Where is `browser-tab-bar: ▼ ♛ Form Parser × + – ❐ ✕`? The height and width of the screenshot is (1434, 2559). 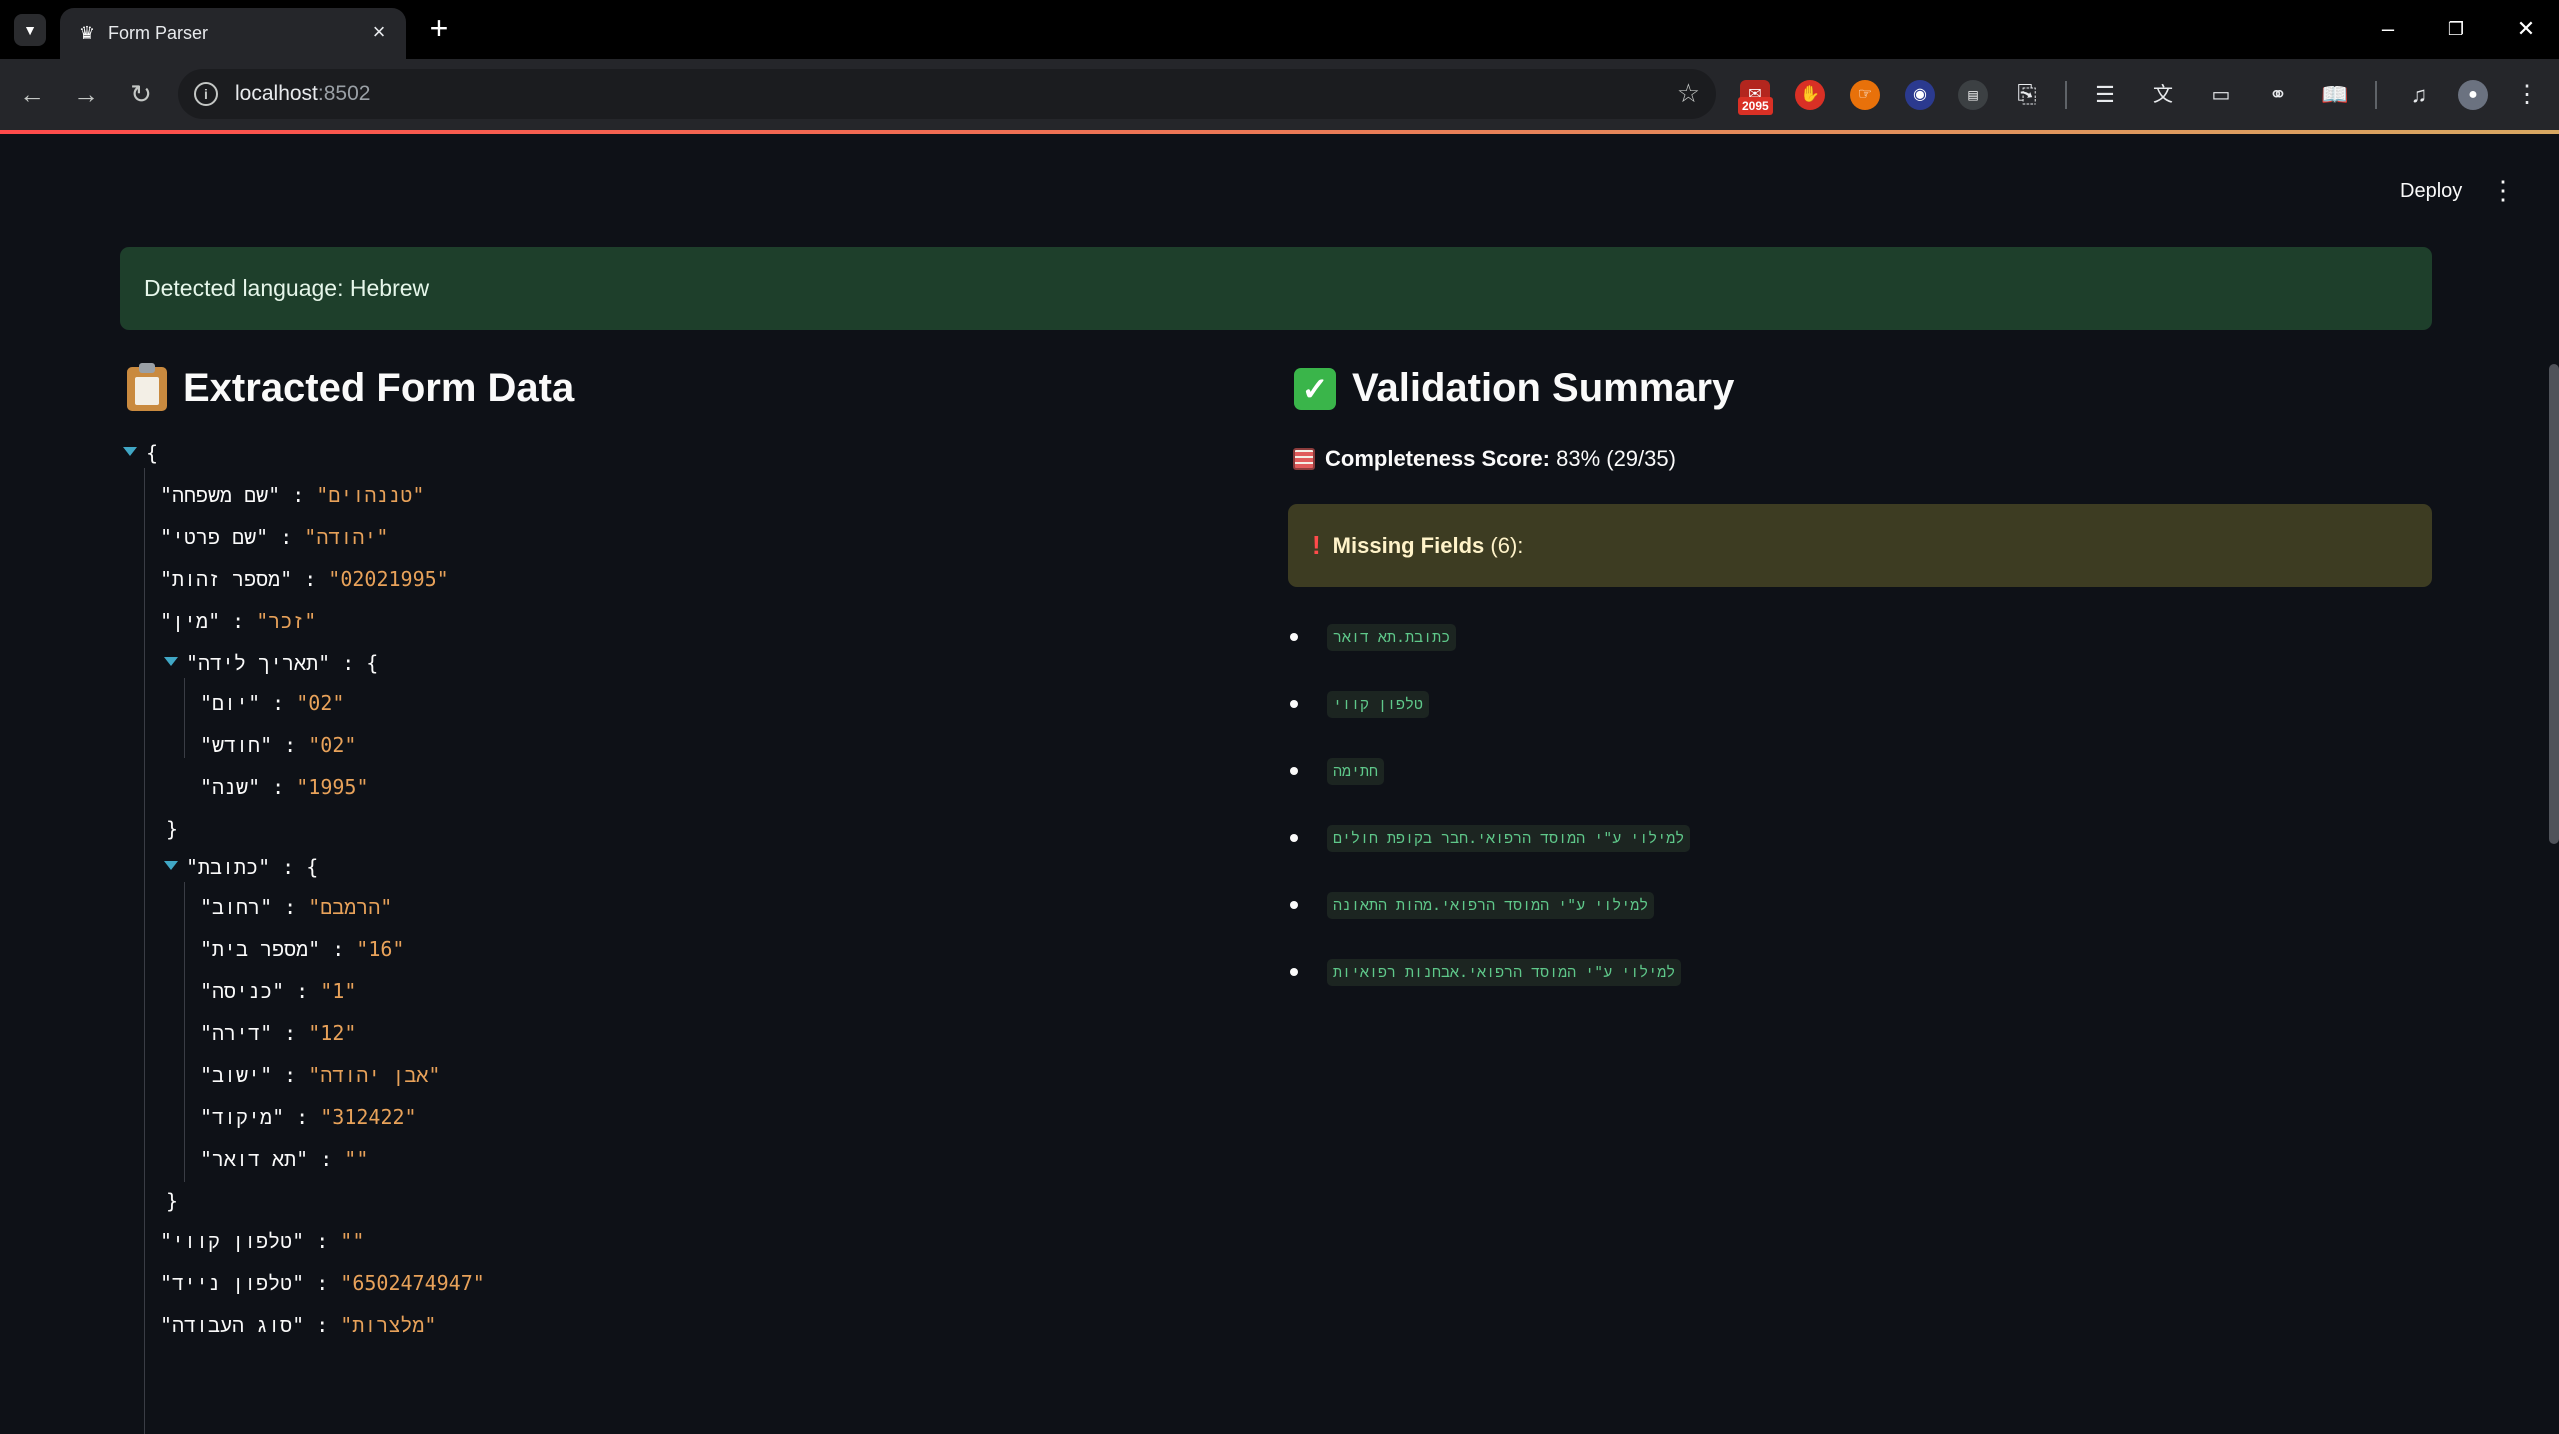 browser-tab-bar: ▼ ♛ Form Parser × + – ❐ ✕ is located at coordinates (1279, 29).